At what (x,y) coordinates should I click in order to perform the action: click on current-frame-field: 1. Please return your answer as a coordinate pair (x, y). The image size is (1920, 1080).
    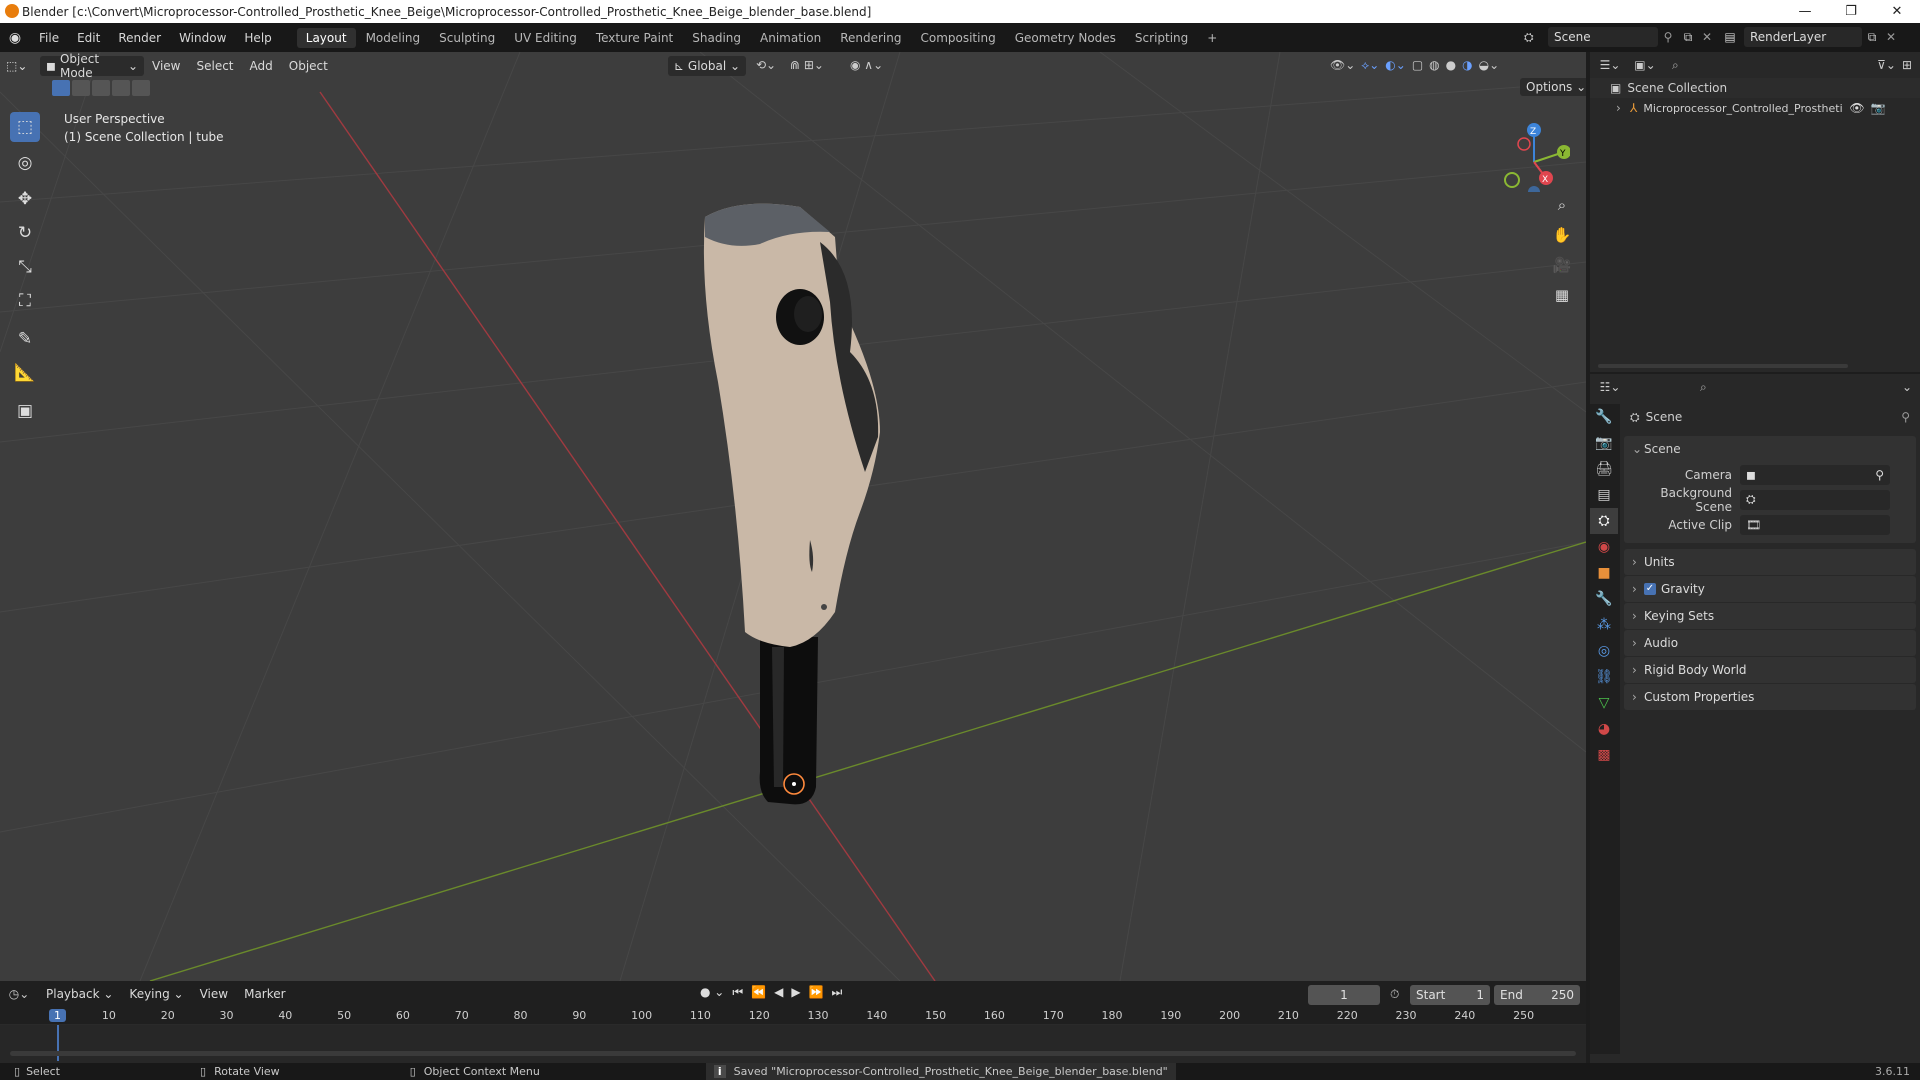
    Looking at the image, I should click on (1344, 995).